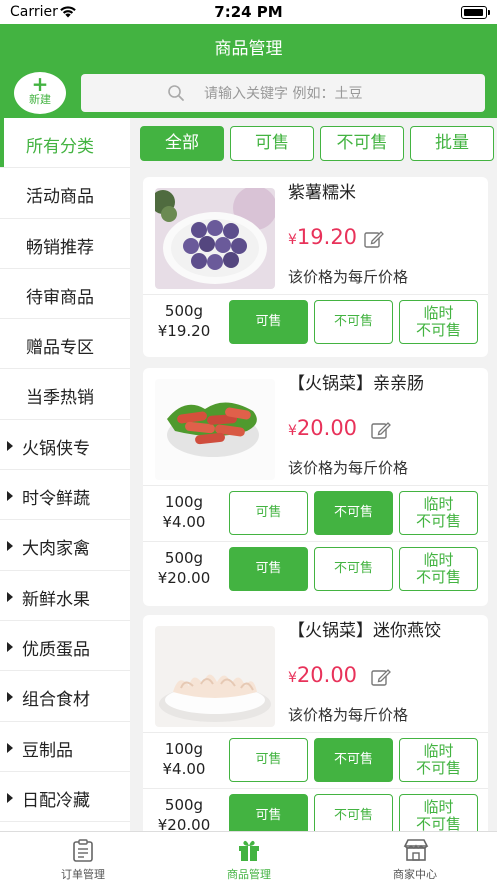  I want to click on sidebar-item-label: 所有分类, so click(60, 147).